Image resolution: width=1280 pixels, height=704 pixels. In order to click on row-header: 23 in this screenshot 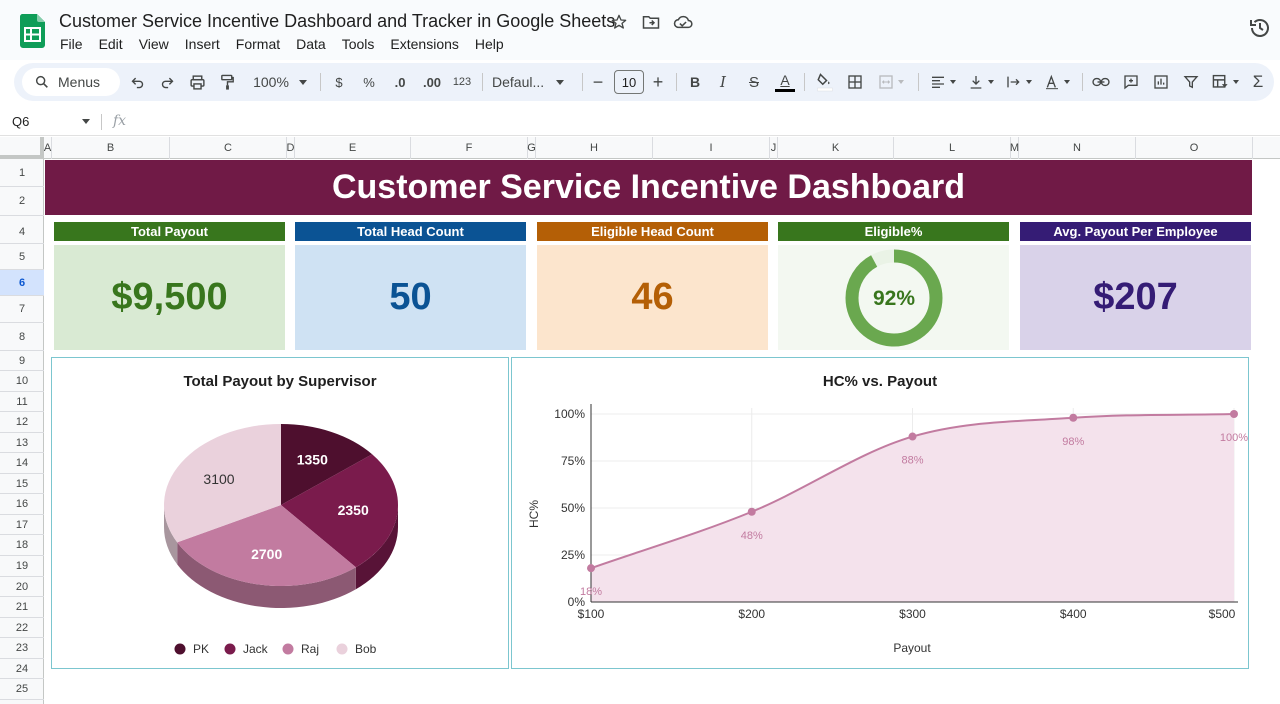, I will do `click(22, 648)`.